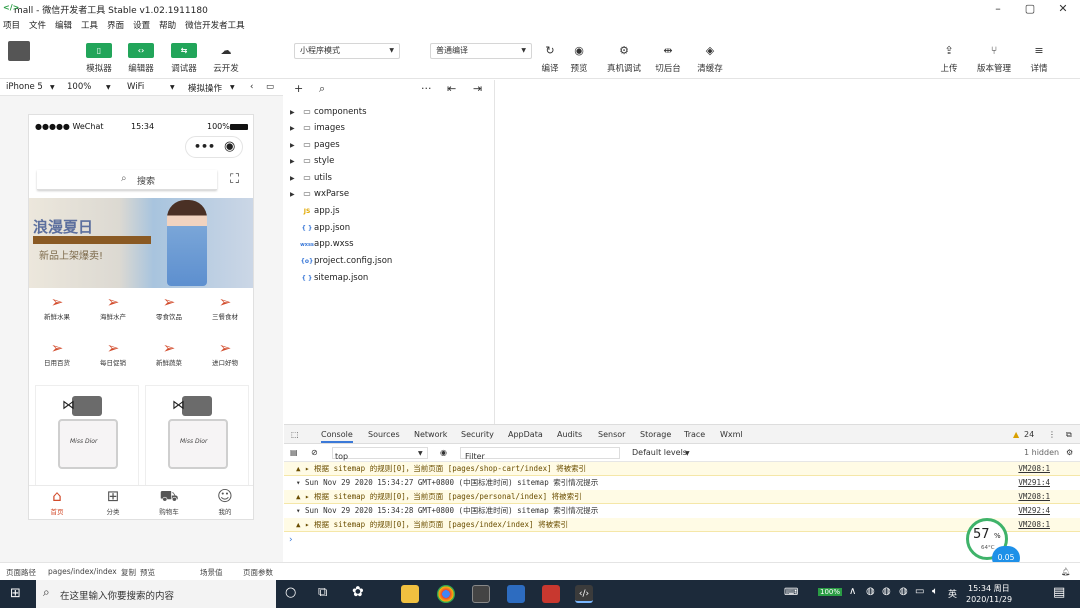 The image size is (1080, 608). What do you see at coordinates (451, 88) in the screenshot?
I see `collapse-icon: ⇤` at bounding box center [451, 88].